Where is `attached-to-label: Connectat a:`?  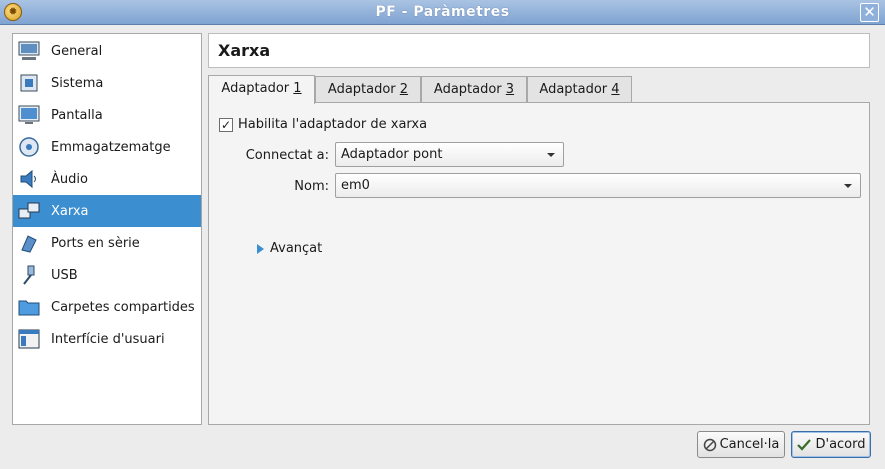
attached-to-label: Connectat a: is located at coordinates (287, 155).